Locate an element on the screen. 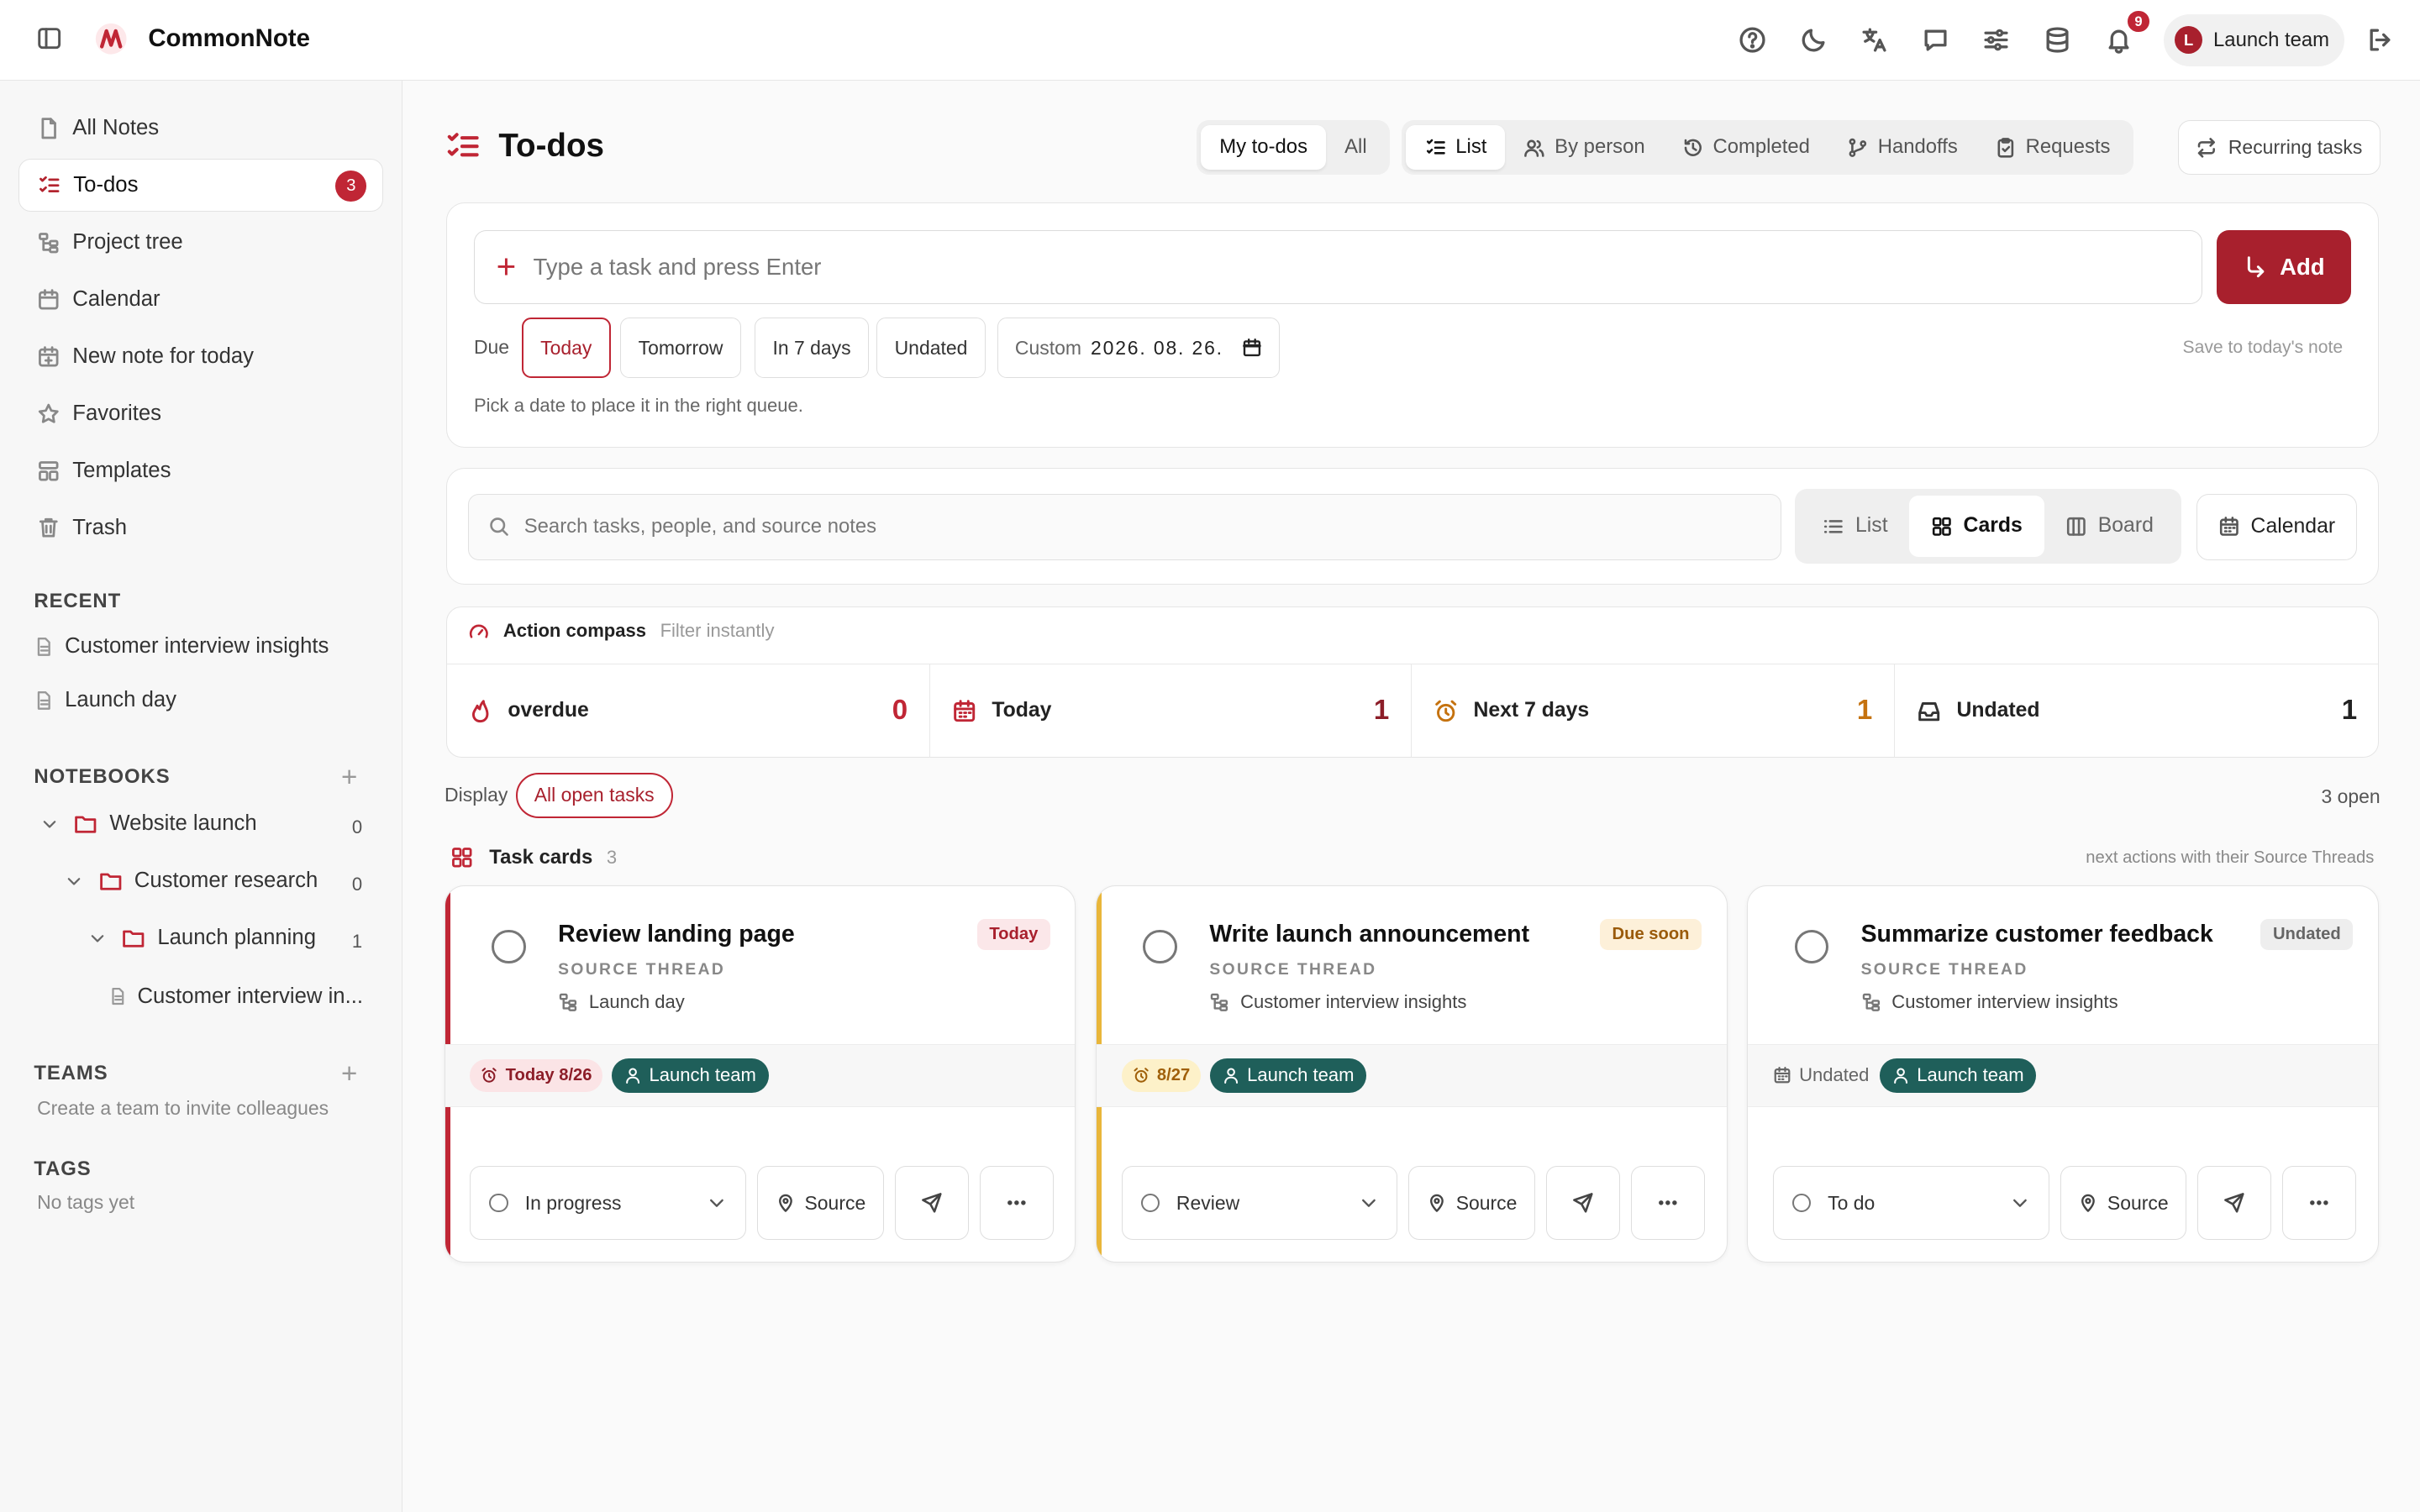 This screenshot has height=1512, width=2420. team-switcher: L Launch team is located at coordinates (2254, 39).